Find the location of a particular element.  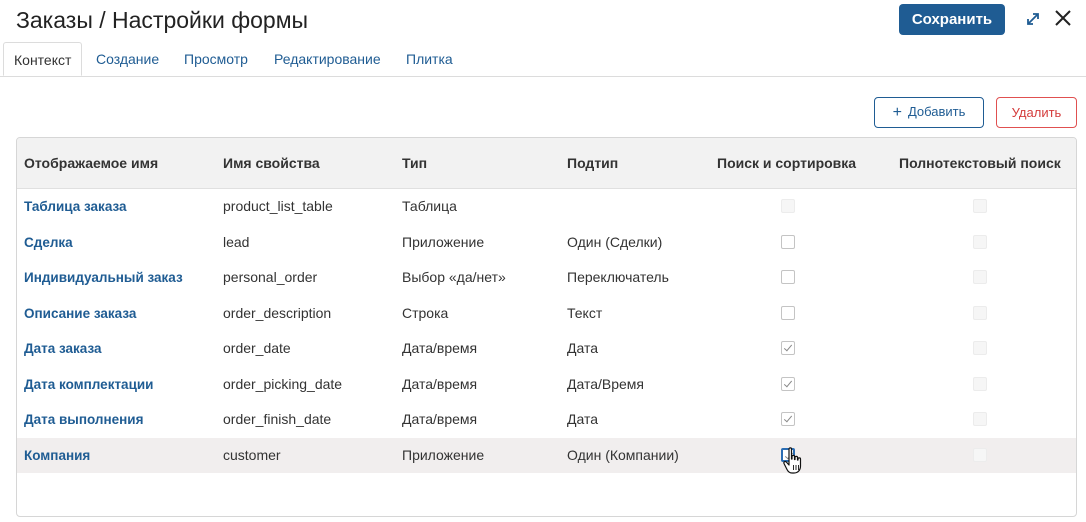

cell-display-name: Компания is located at coordinates (57, 455).